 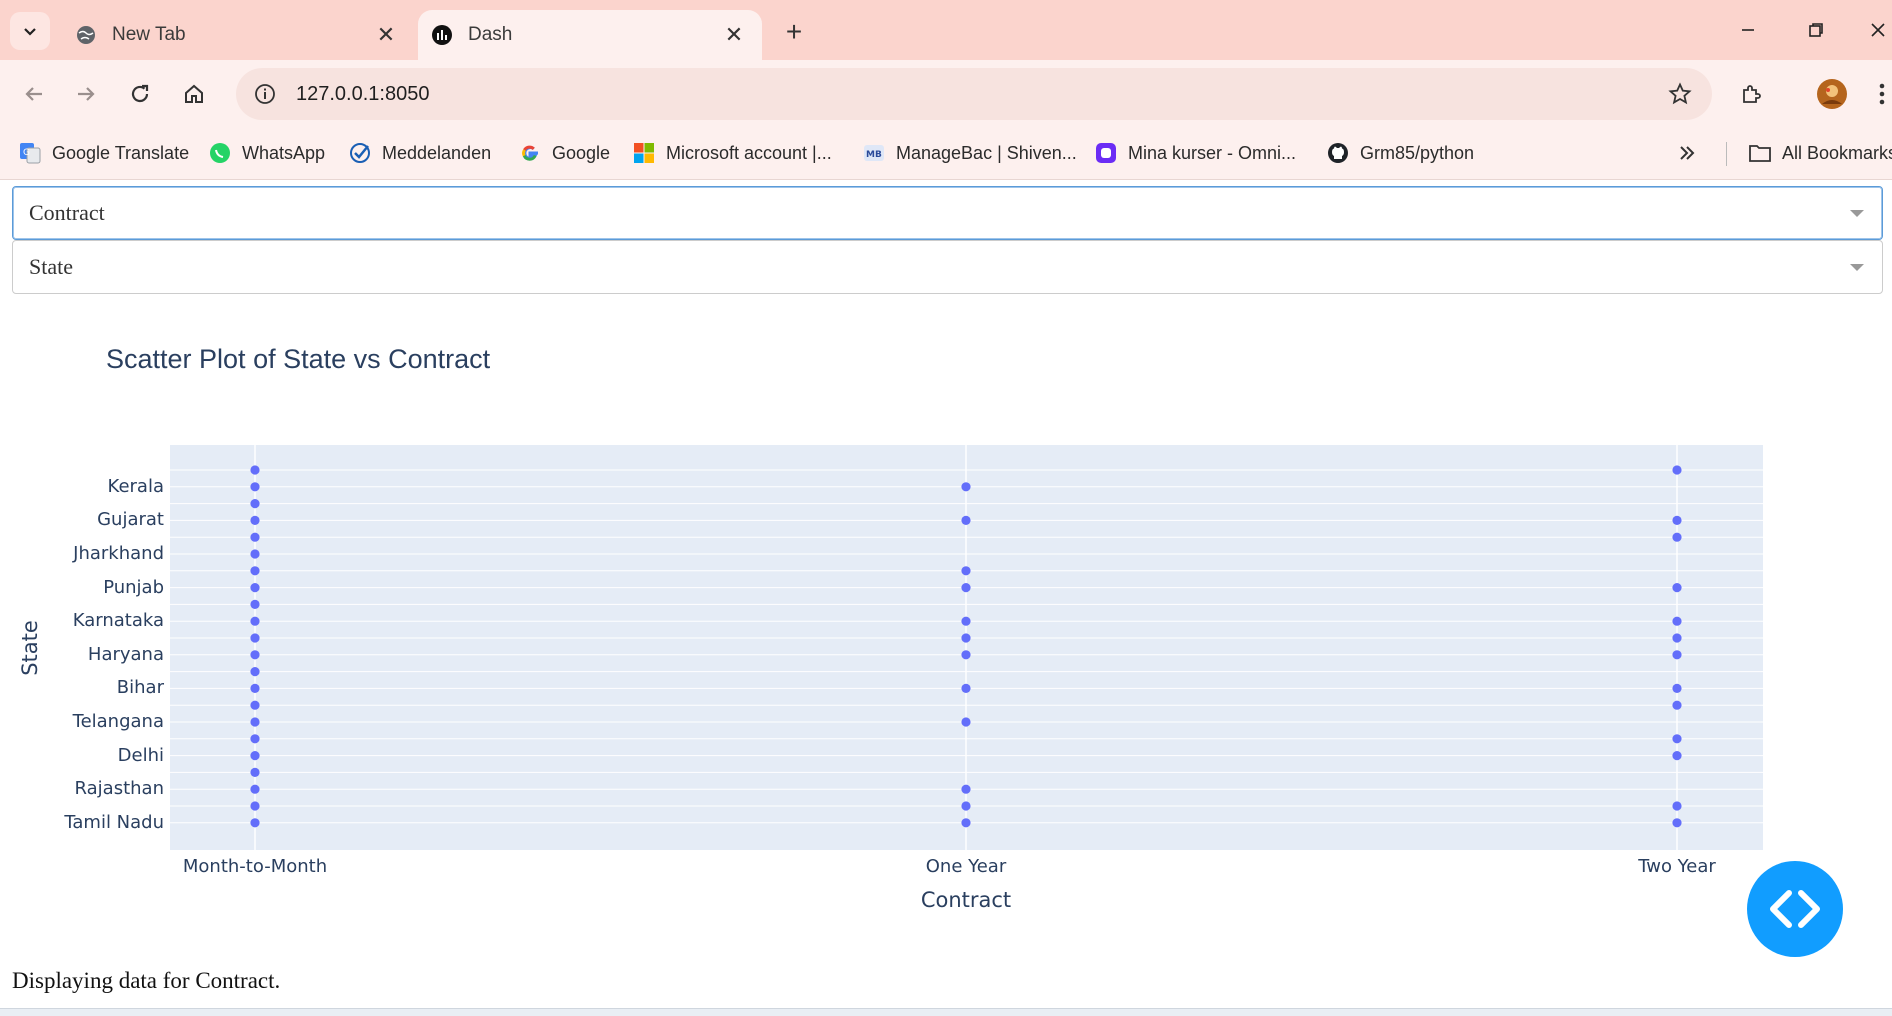 What do you see at coordinates (140, 94) in the screenshot?
I see `reload-button` at bounding box center [140, 94].